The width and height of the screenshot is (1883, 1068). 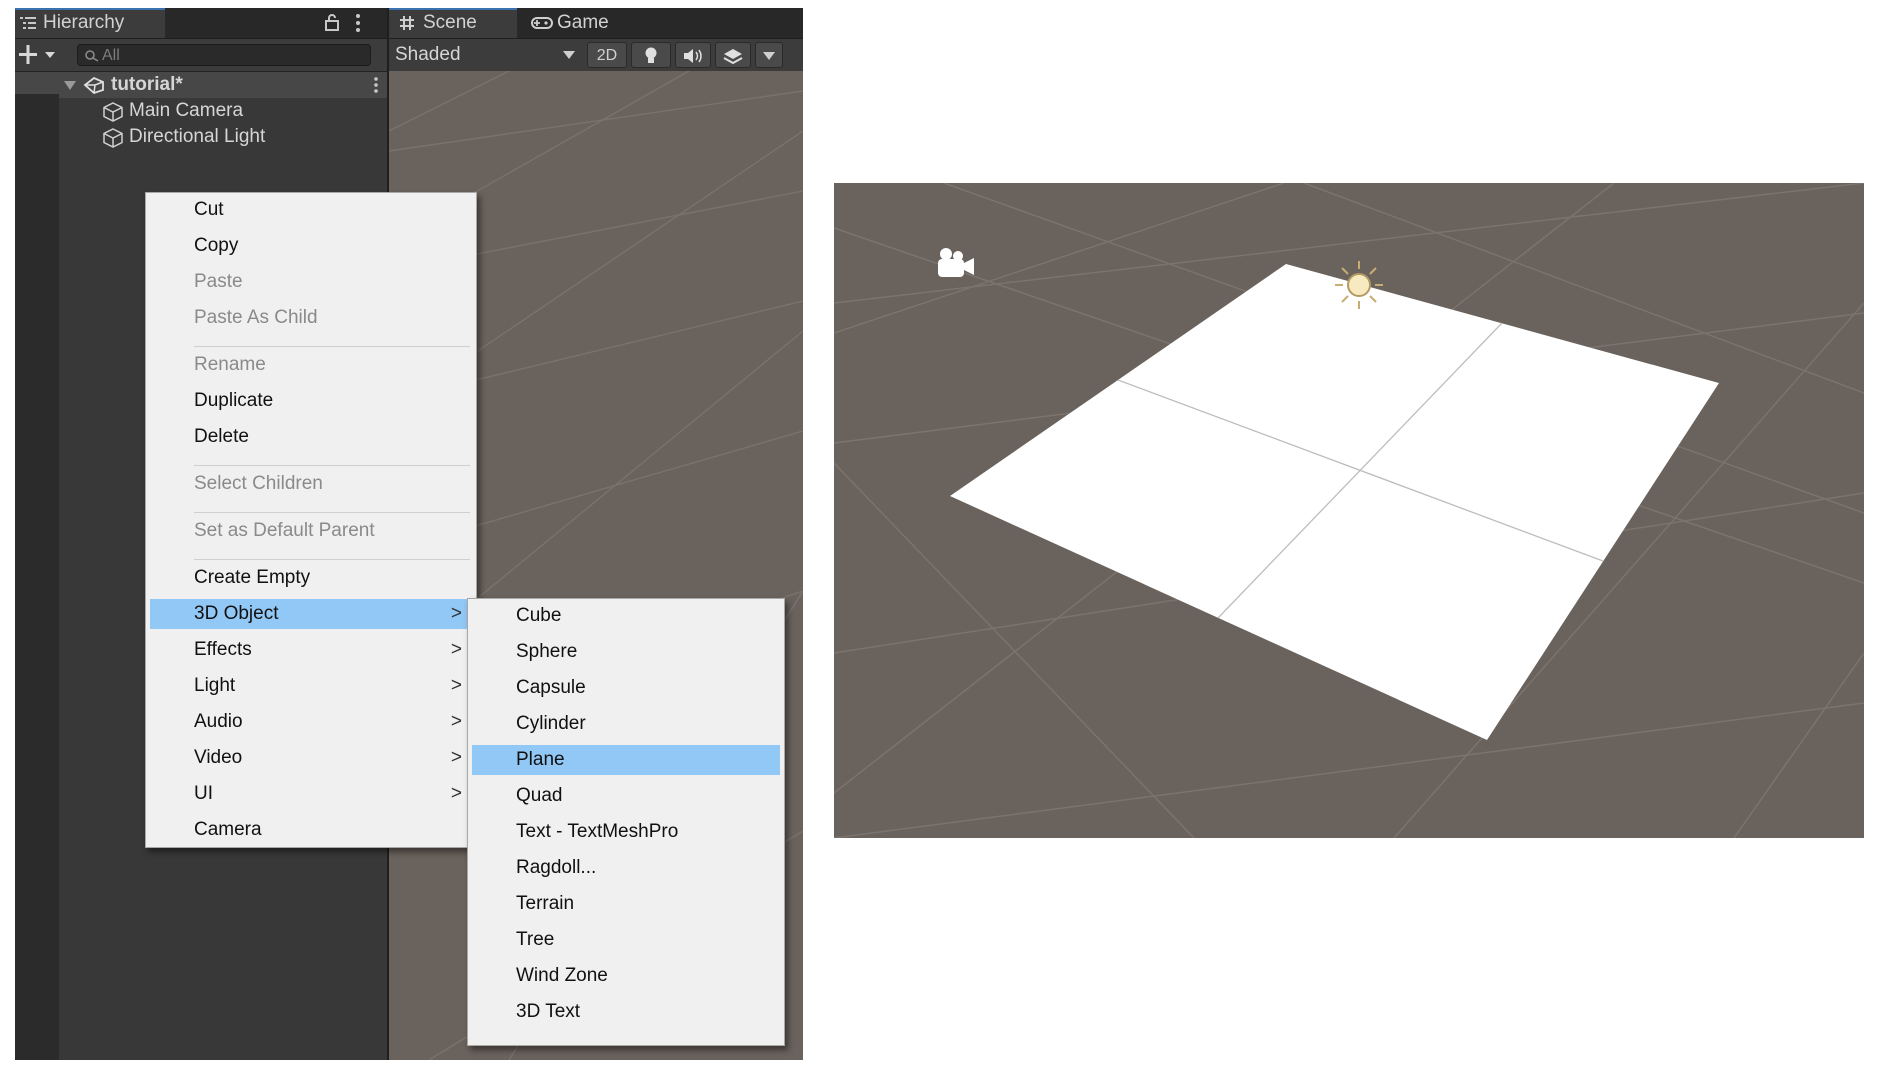 What do you see at coordinates (147, 84) in the screenshot?
I see `scene-name: tutorial*` at bounding box center [147, 84].